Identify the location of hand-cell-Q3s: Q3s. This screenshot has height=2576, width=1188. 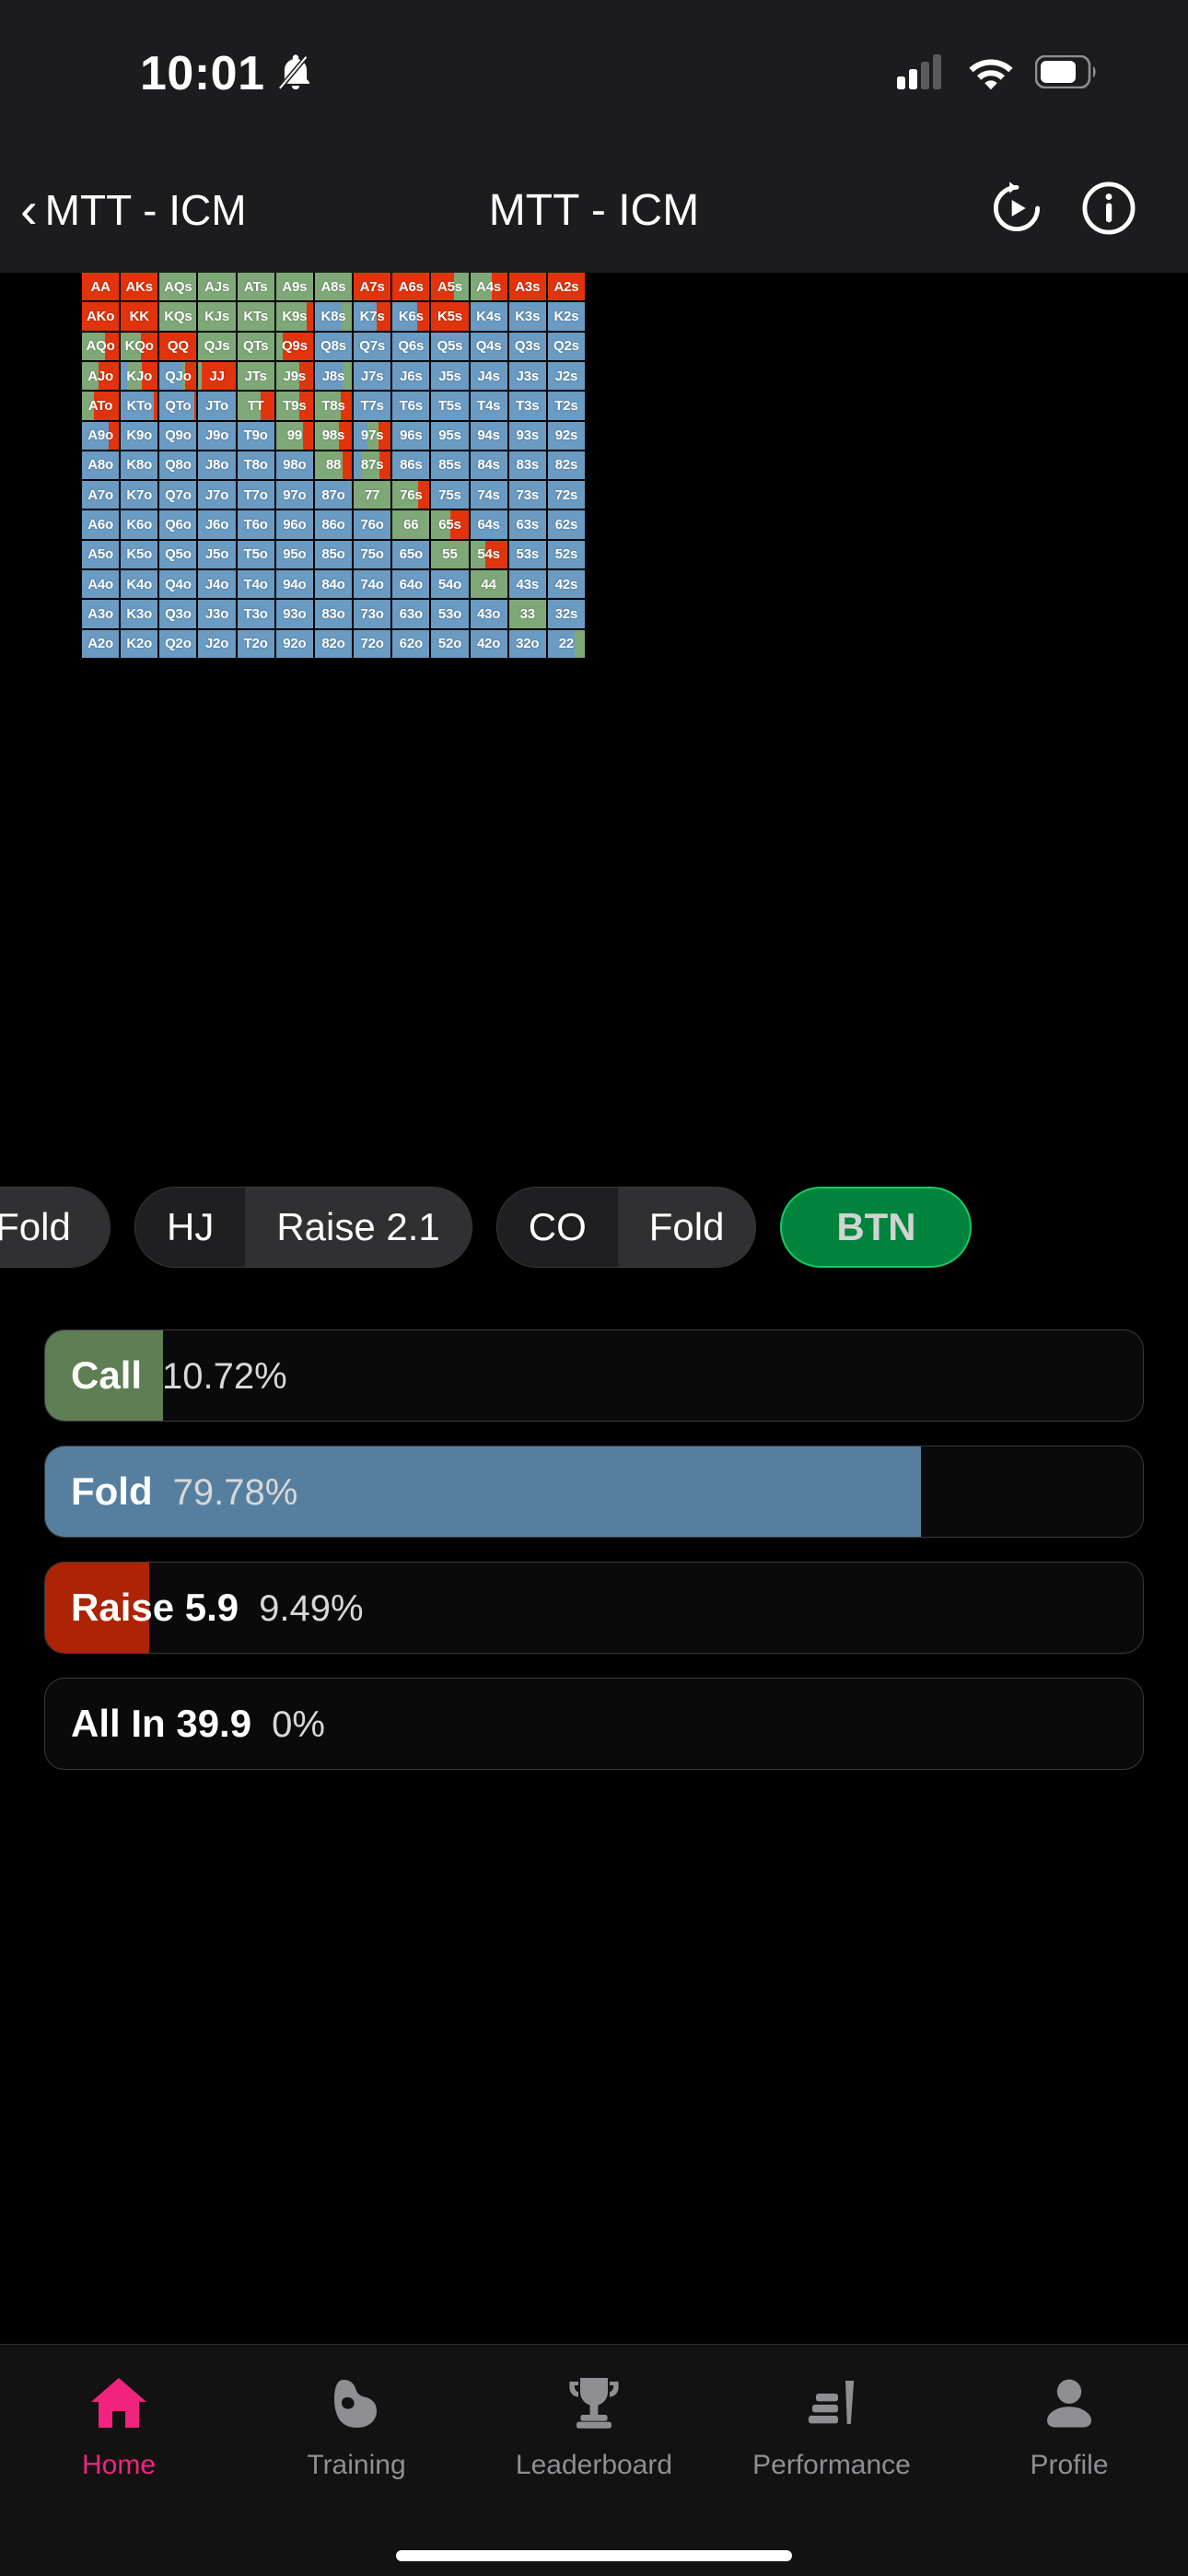
(527, 346).